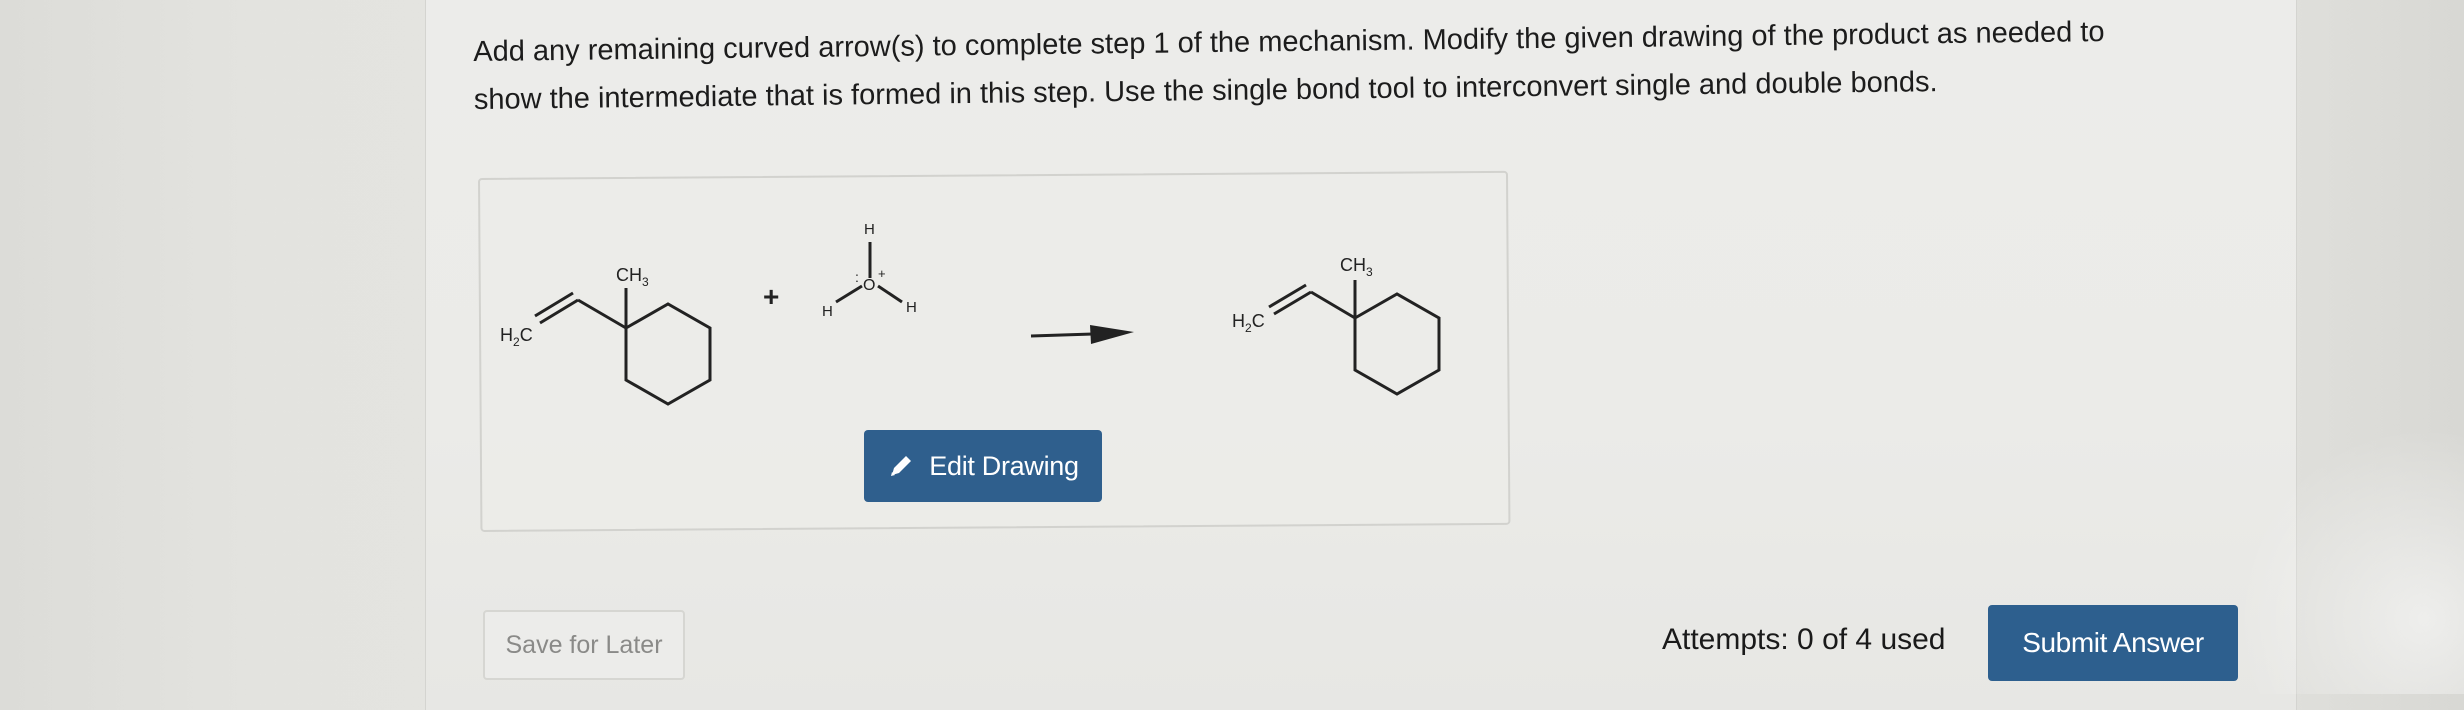 The width and height of the screenshot is (2464, 710). Describe the element at coordinates (827, 311) in the screenshot. I see `hydronium-left-h: H` at that location.